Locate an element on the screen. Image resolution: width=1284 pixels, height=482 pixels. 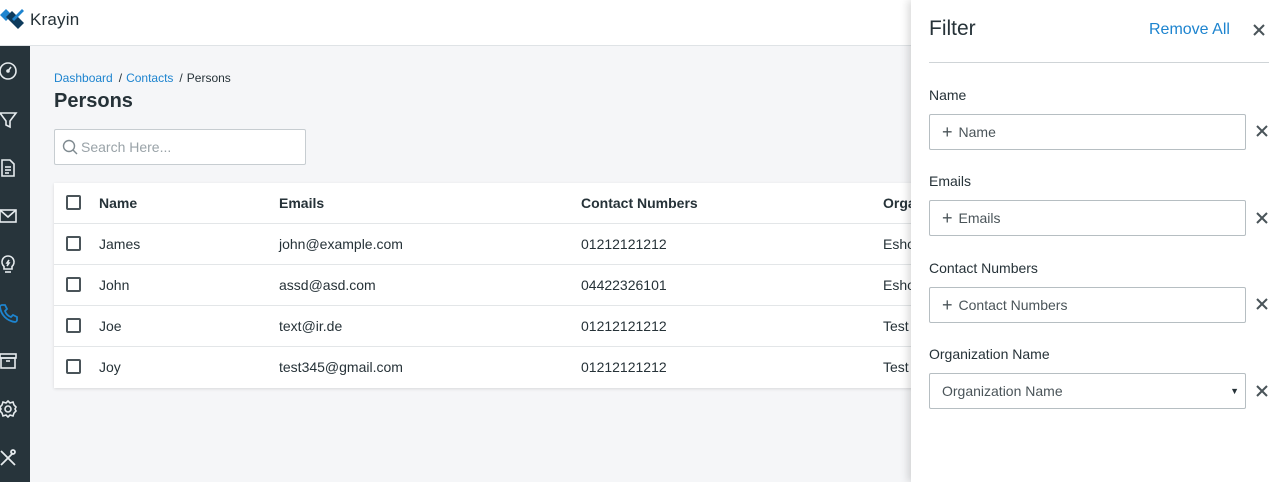
row-email: assd@asd.com is located at coordinates (327, 285).